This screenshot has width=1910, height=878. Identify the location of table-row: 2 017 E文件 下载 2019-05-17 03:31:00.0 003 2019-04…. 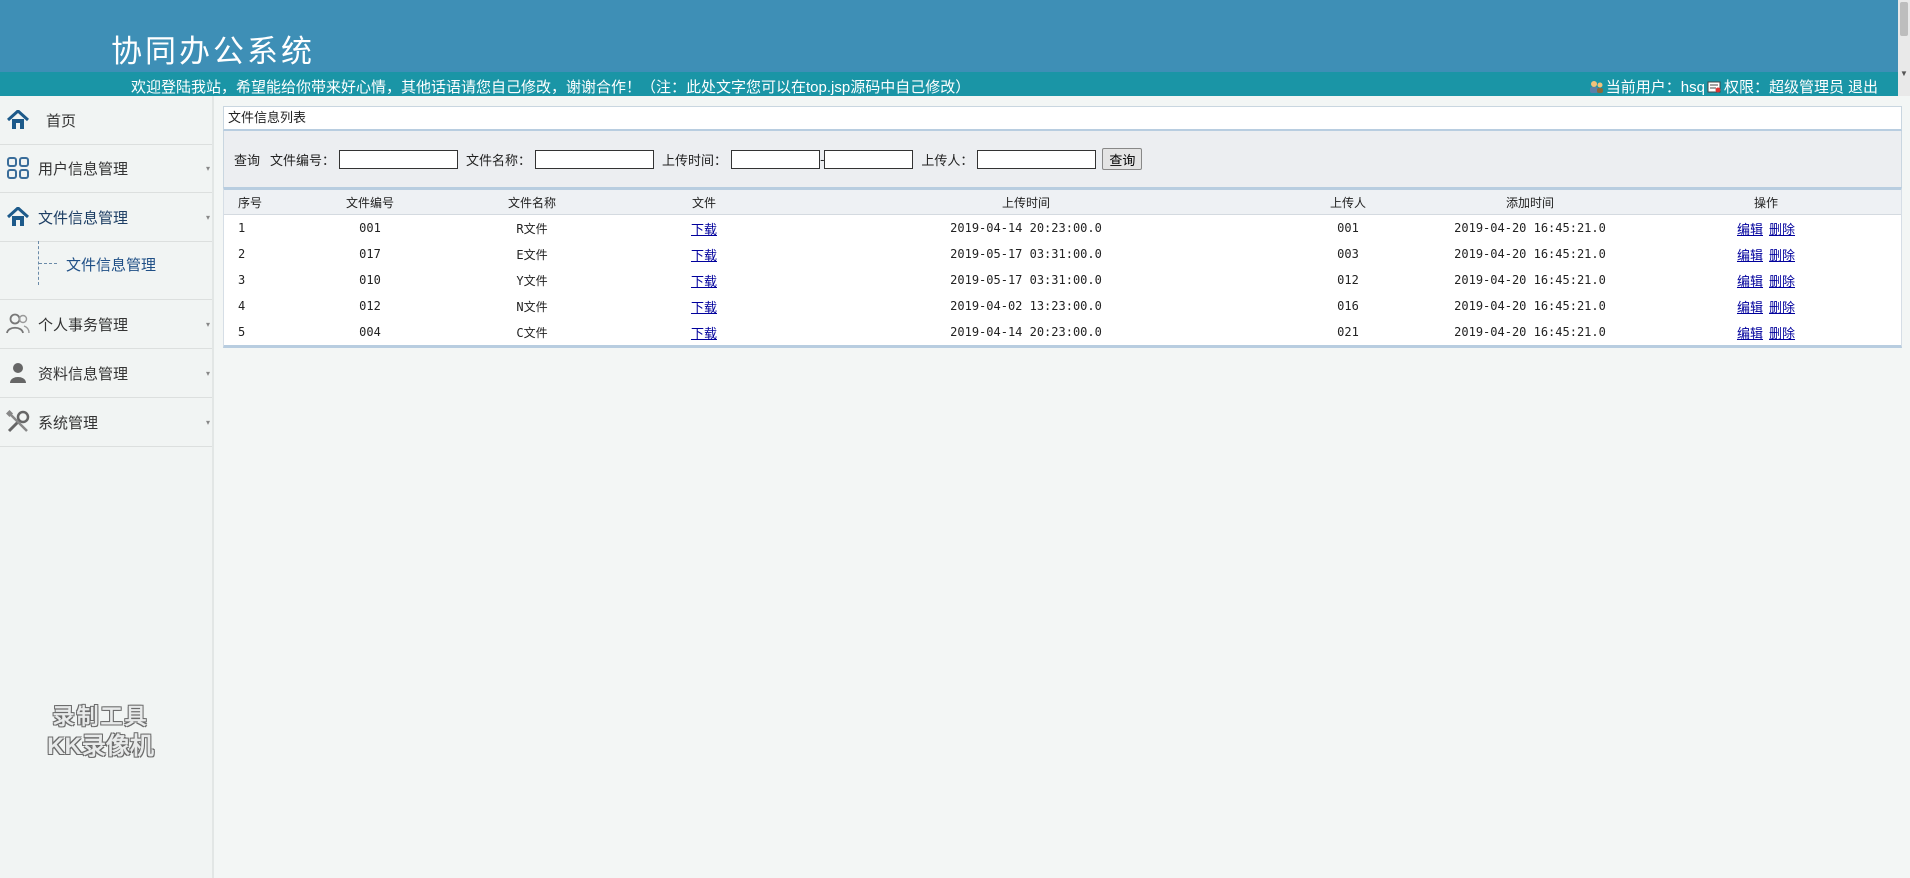
(1062, 254).